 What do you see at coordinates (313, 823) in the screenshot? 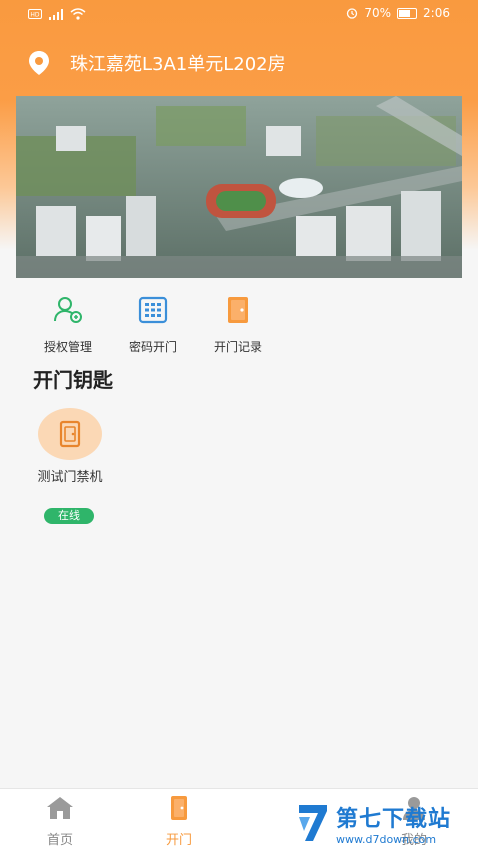
I see `d7-logo-icon` at bounding box center [313, 823].